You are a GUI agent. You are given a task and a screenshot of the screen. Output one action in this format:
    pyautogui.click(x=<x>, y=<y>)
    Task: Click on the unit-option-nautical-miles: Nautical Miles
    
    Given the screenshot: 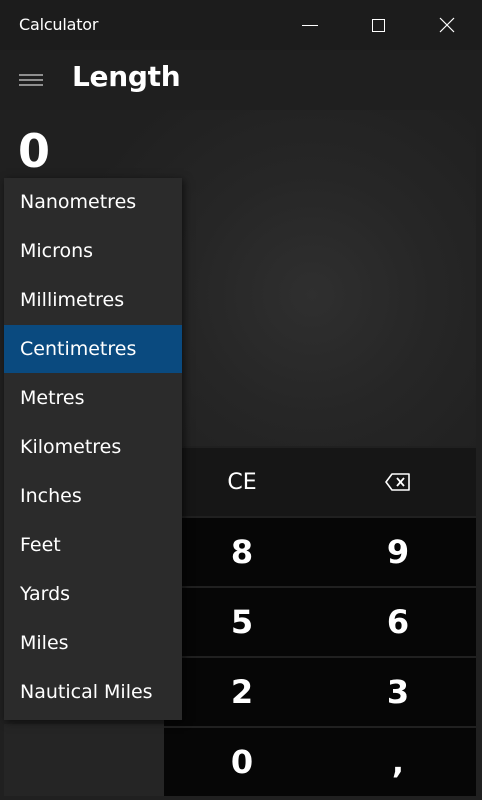 What is the action you would take?
    pyautogui.click(x=93, y=692)
    